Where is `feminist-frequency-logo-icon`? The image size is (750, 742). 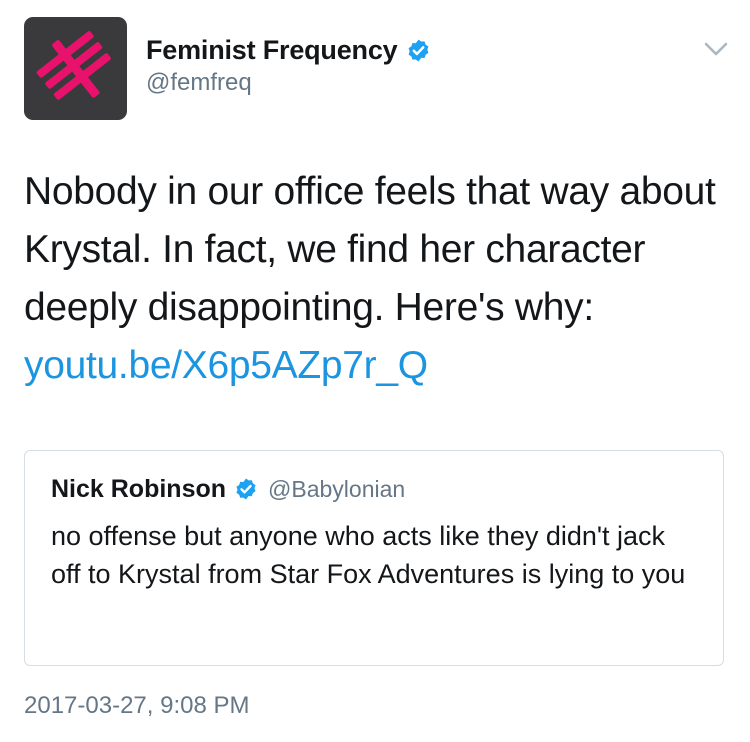 feminist-frequency-logo-icon is located at coordinates (73, 65).